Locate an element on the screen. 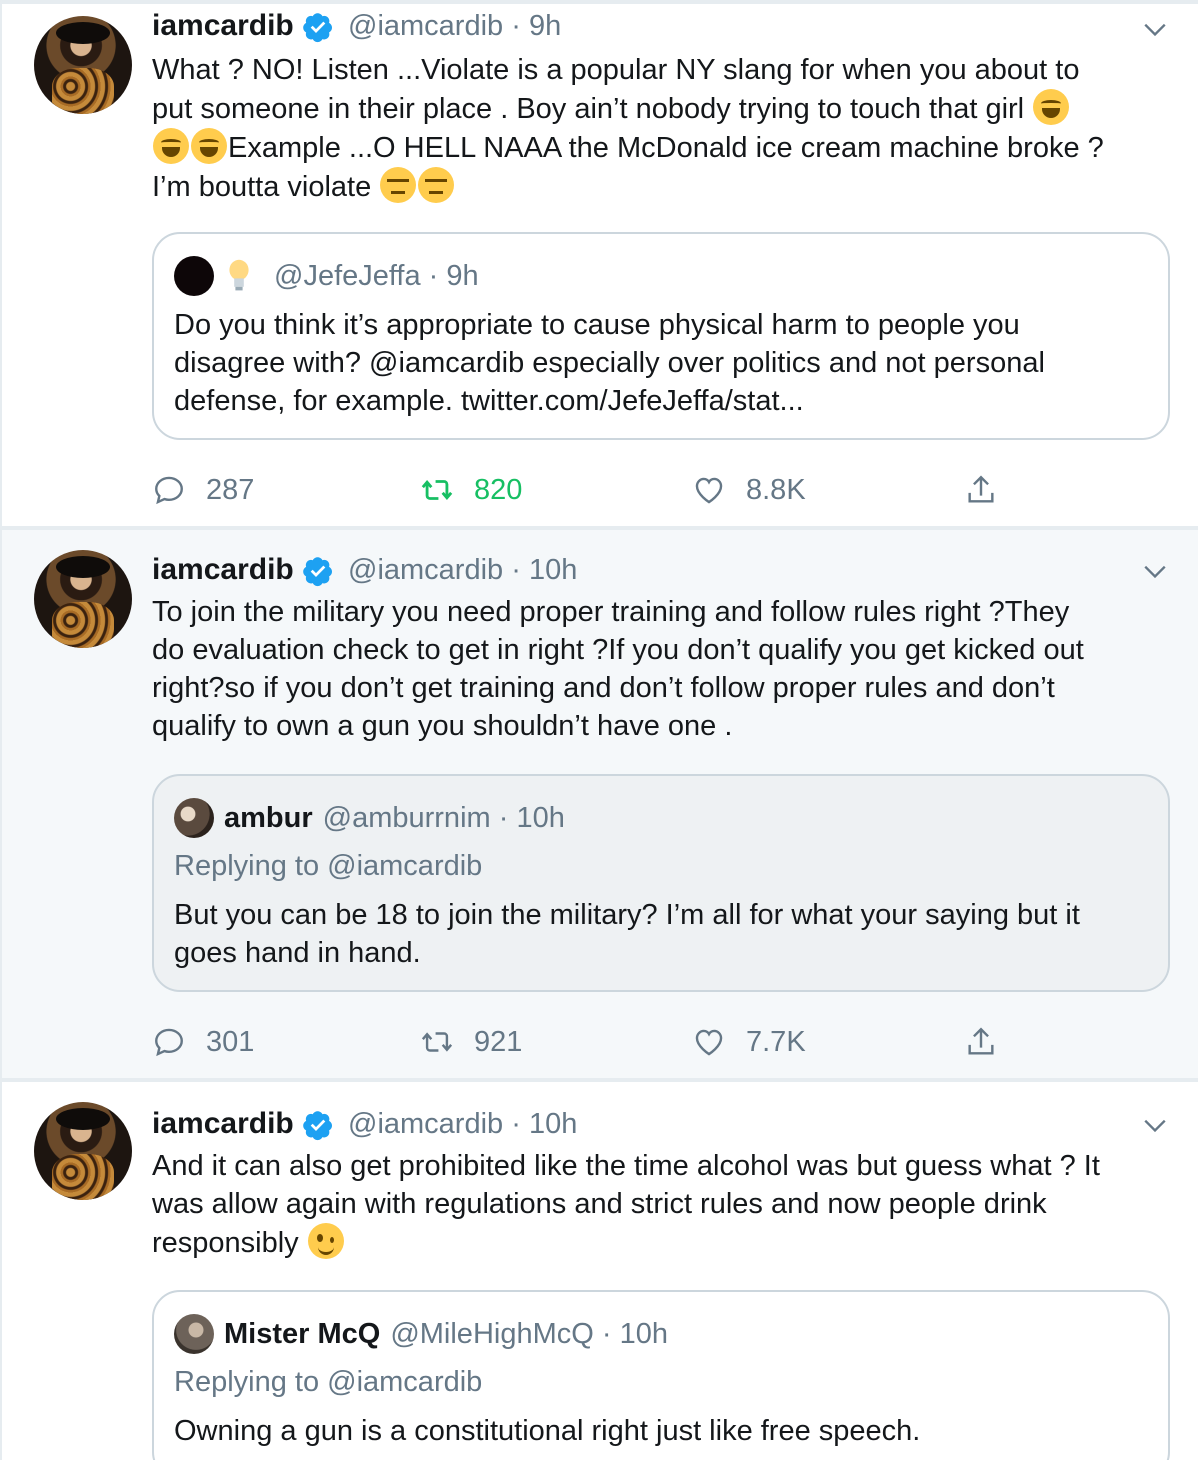 The width and height of the screenshot is (1198, 1460). light-bulb-emoji is located at coordinates (239, 275).